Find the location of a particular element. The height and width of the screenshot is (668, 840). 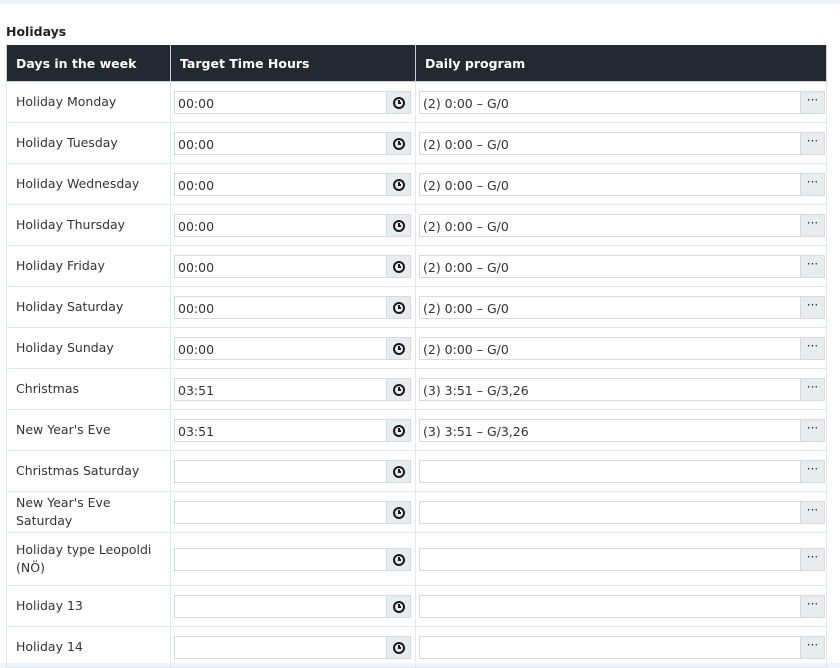

day-label: New Year's Eve Saturday is located at coordinates (88, 512).